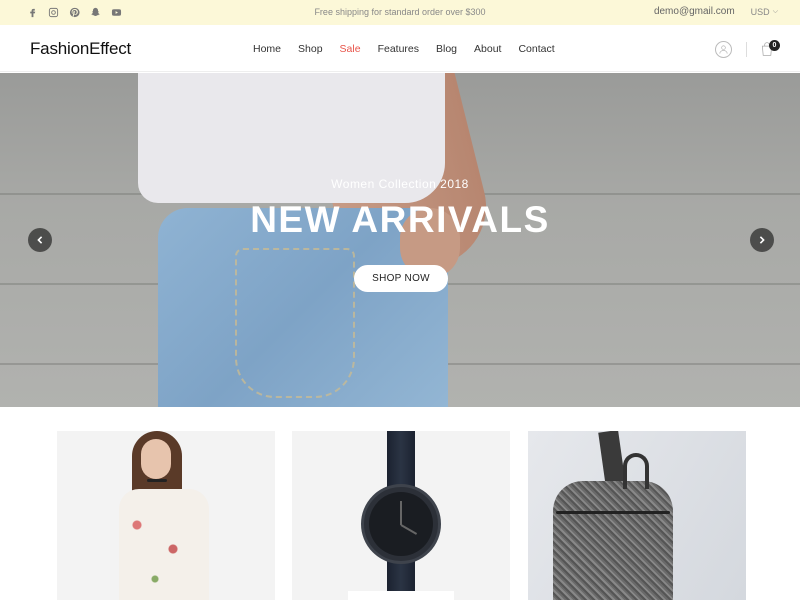  Describe the element at coordinates (613, 540) in the screenshot. I see `backpack-image` at that location.